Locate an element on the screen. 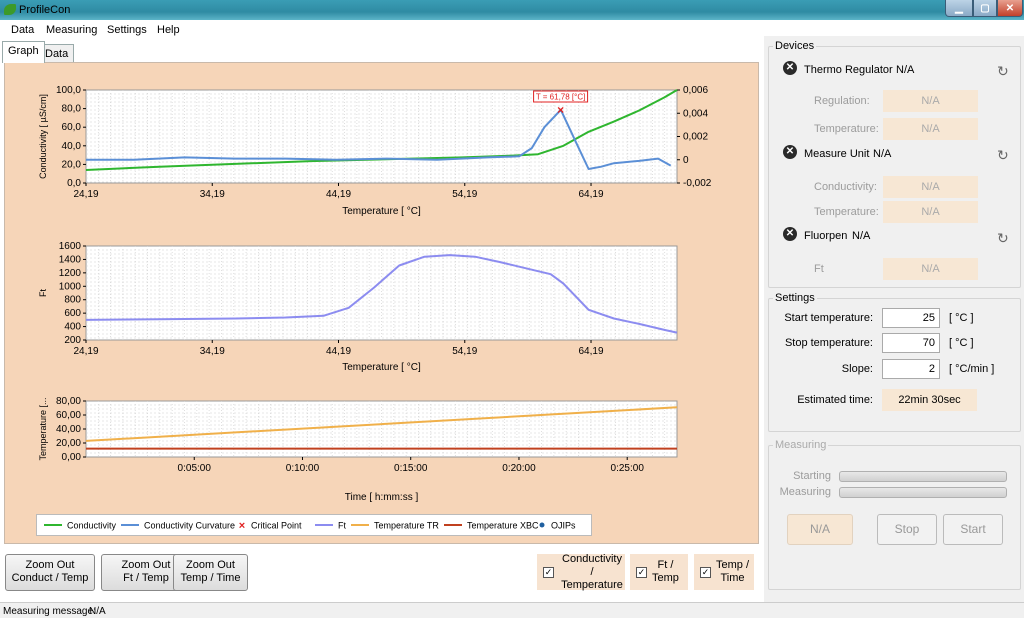 The width and height of the screenshot is (1024, 618). y-tick-label: 40,0 is located at coordinates (72, 146).